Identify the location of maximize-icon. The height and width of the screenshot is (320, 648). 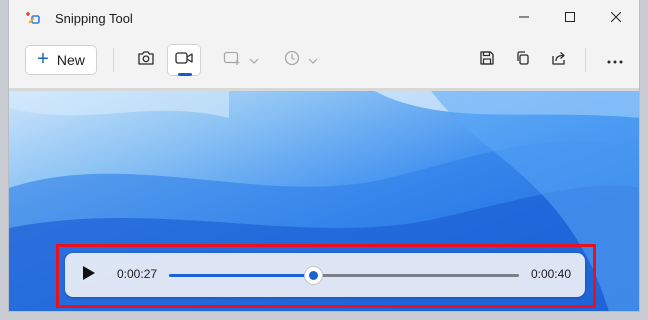
(570, 18).